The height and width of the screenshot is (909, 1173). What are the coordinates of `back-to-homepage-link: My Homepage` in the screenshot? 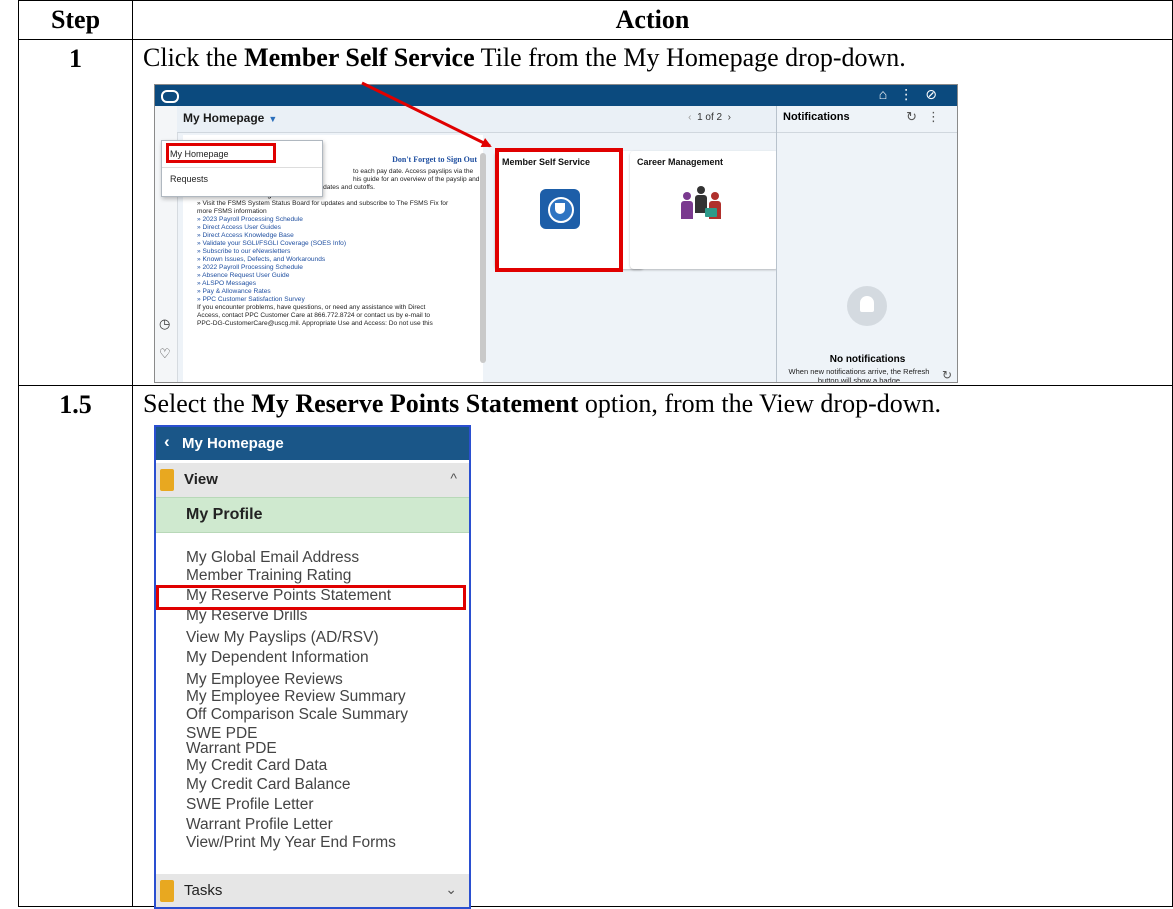 It's located at (233, 443).